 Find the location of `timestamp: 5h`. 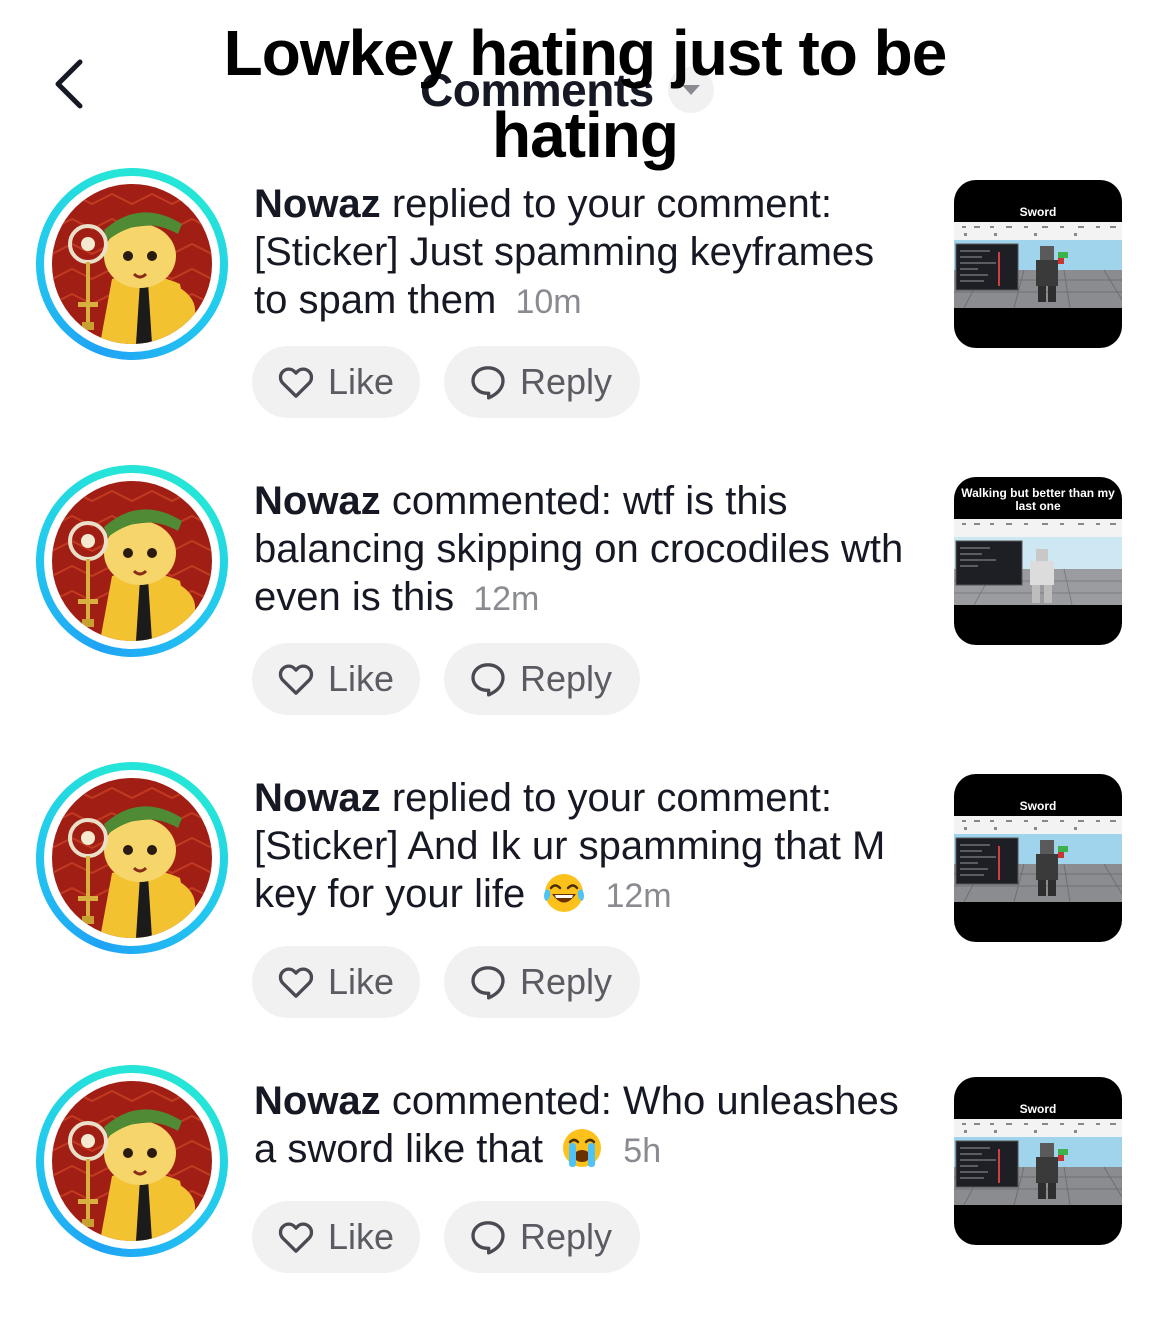

timestamp: 5h is located at coordinates (642, 1151).